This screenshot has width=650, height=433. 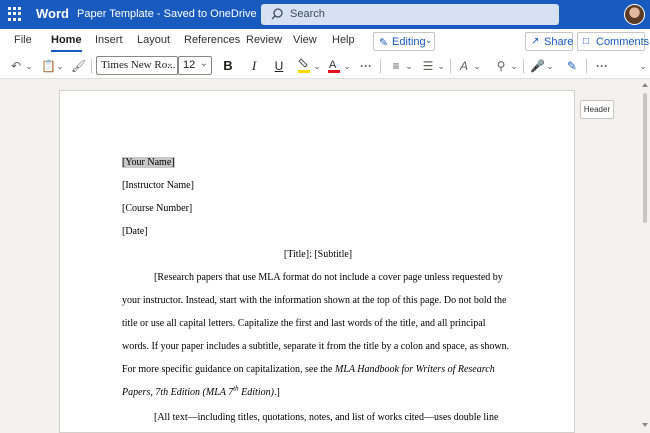 What do you see at coordinates (279, 66) in the screenshot?
I see `underline-button: U` at bounding box center [279, 66].